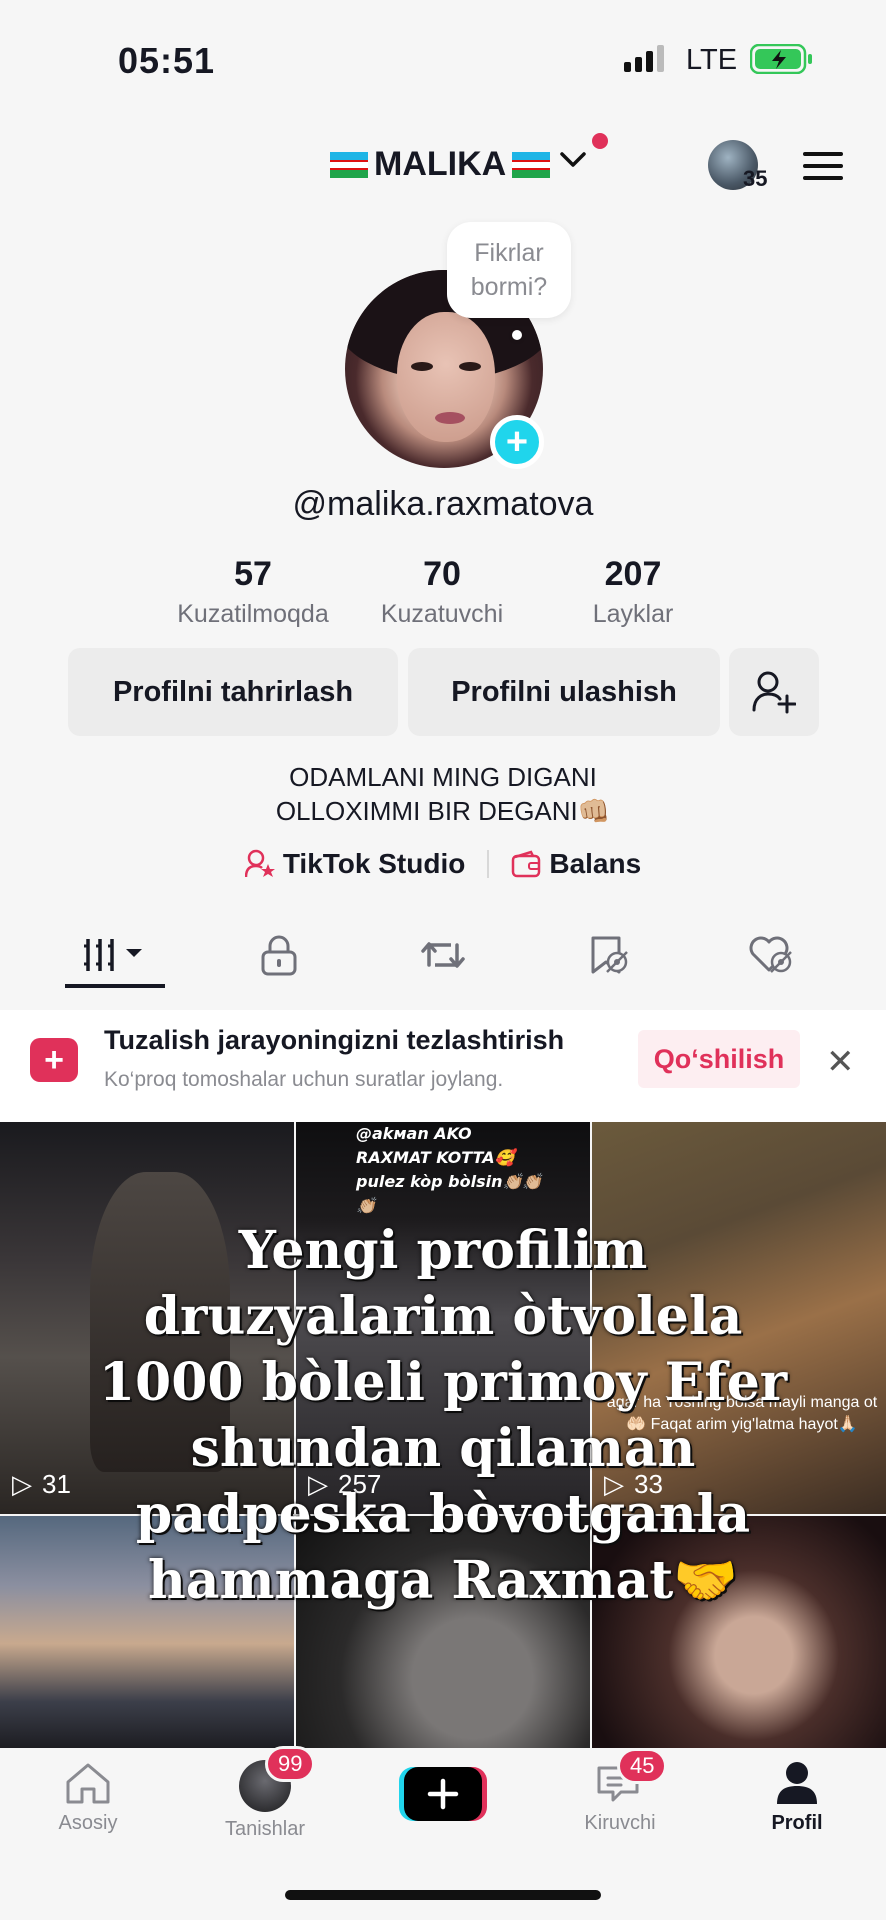 The image size is (886, 1920). I want to click on bio-line-2: OLLOXIMMI BIR DEGANI👊🏼, so click(443, 811).